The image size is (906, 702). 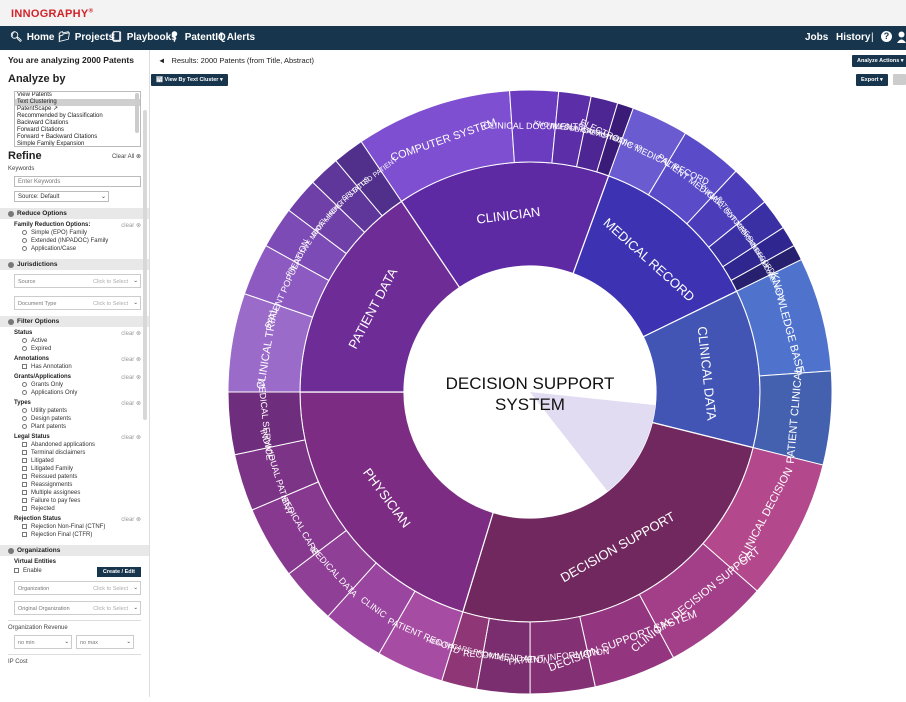 What do you see at coordinates (118, 572) in the screenshot?
I see `create-edit-button: Create / Edit` at bounding box center [118, 572].